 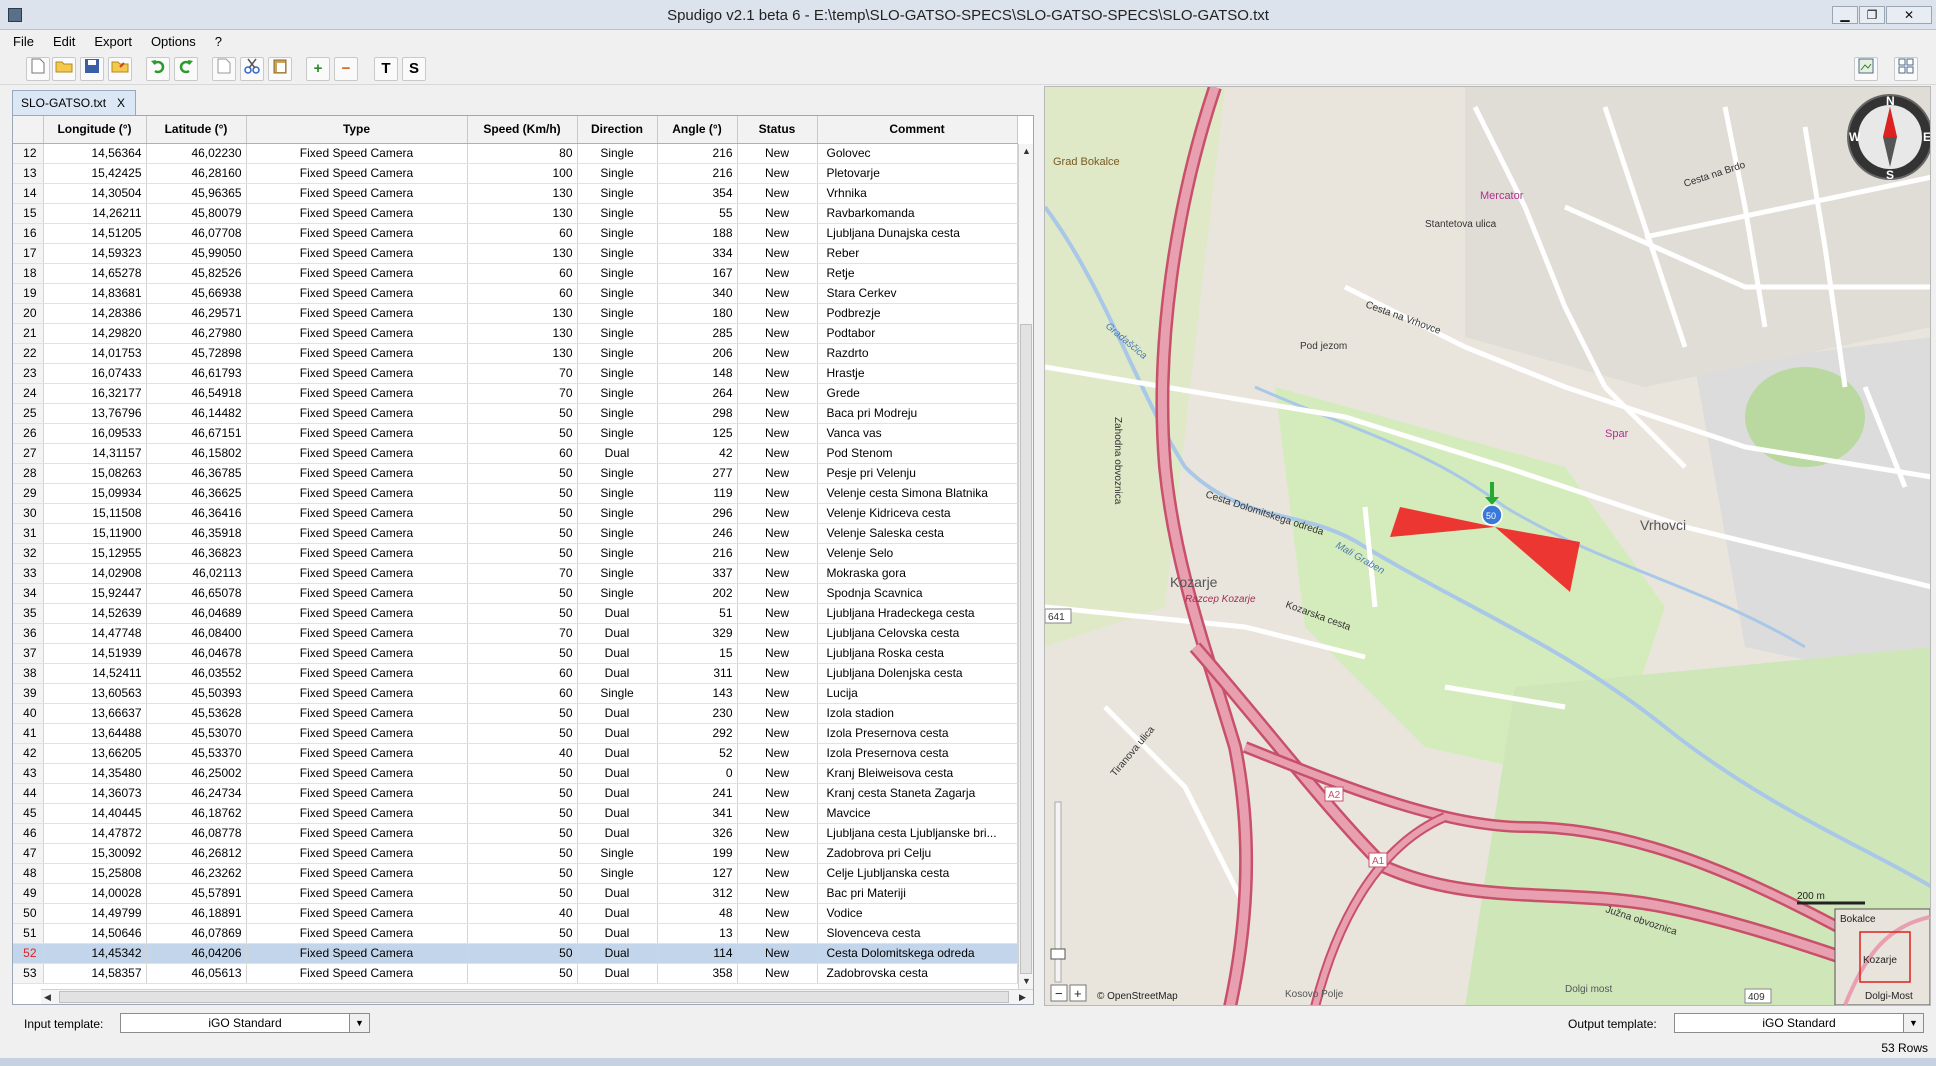 What do you see at coordinates (28, 573) in the screenshot?
I see `table-cell: 33` at bounding box center [28, 573].